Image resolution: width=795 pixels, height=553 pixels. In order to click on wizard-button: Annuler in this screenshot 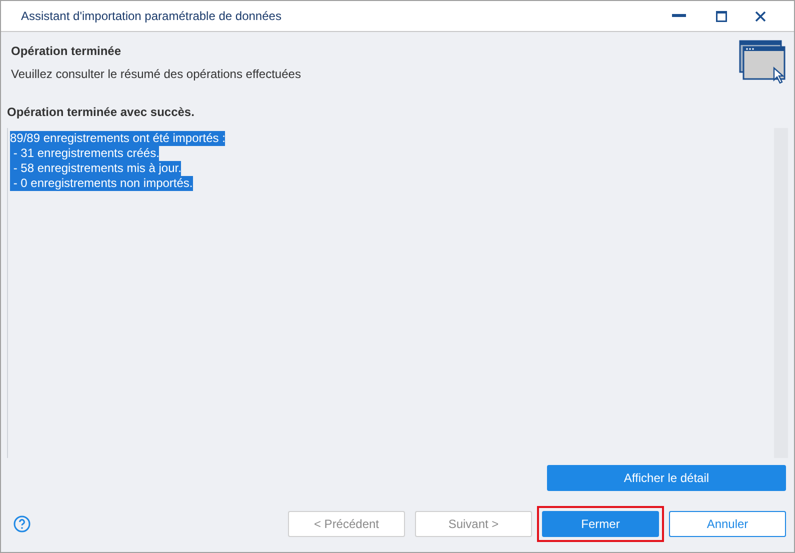, I will do `click(727, 524)`.